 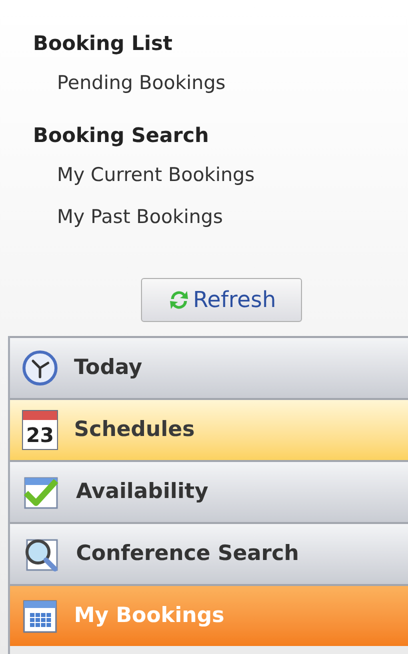 I want to click on calendar-icon: 23, so click(x=40, y=430).